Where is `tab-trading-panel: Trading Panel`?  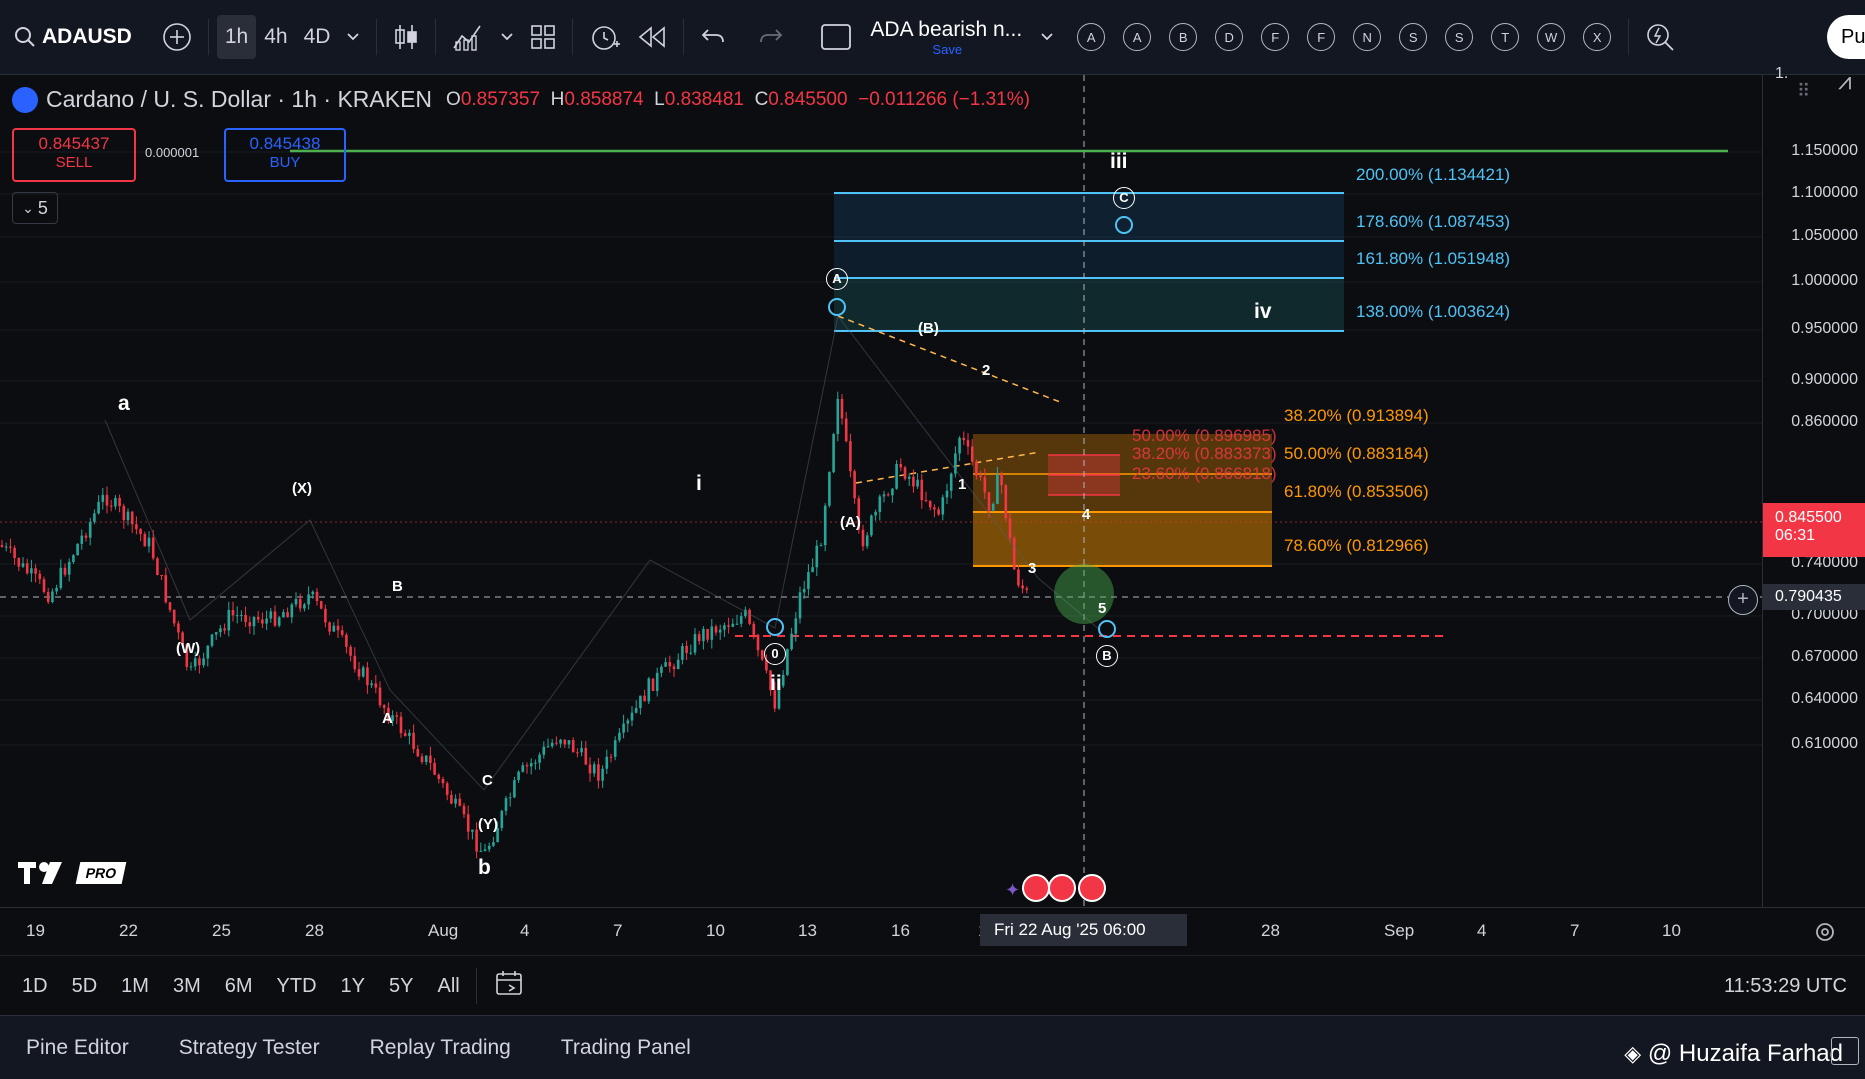 tab-trading-panel: Trading Panel is located at coordinates (626, 1048).